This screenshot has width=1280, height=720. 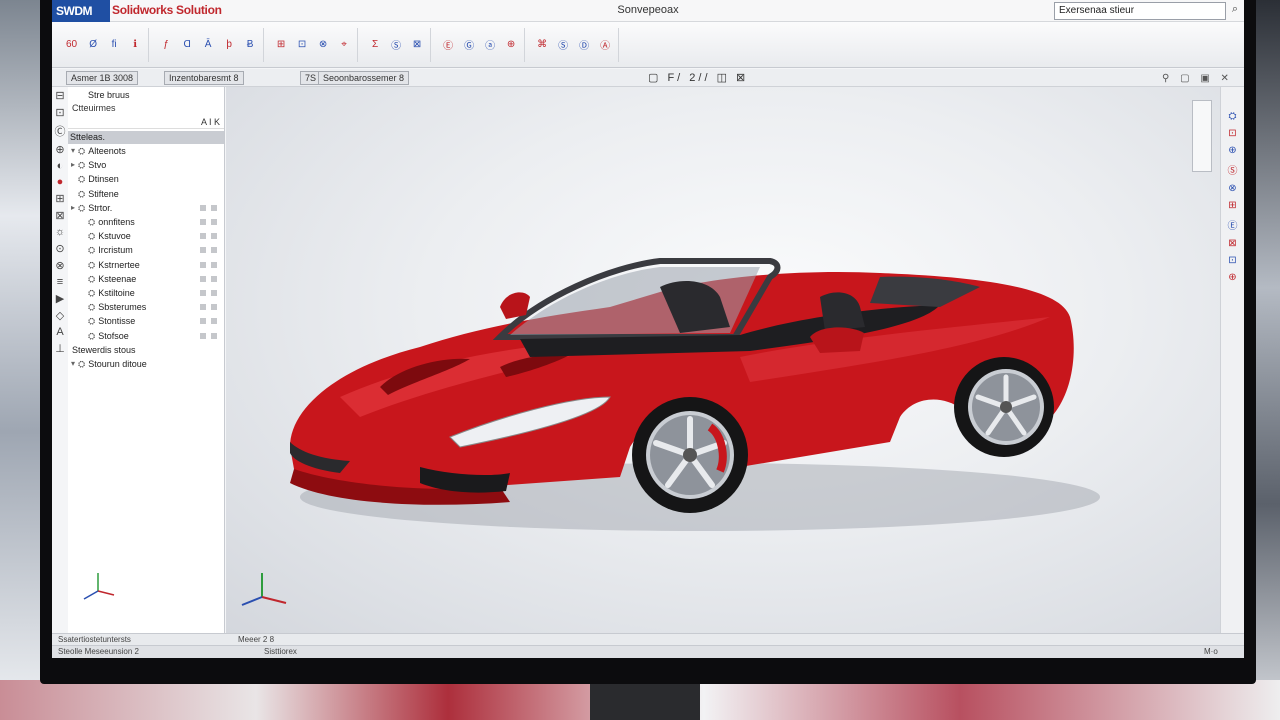 What do you see at coordinates (59, 265) in the screenshot?
I see `mate-icon: ⊗` at bounding box center [59, 265].